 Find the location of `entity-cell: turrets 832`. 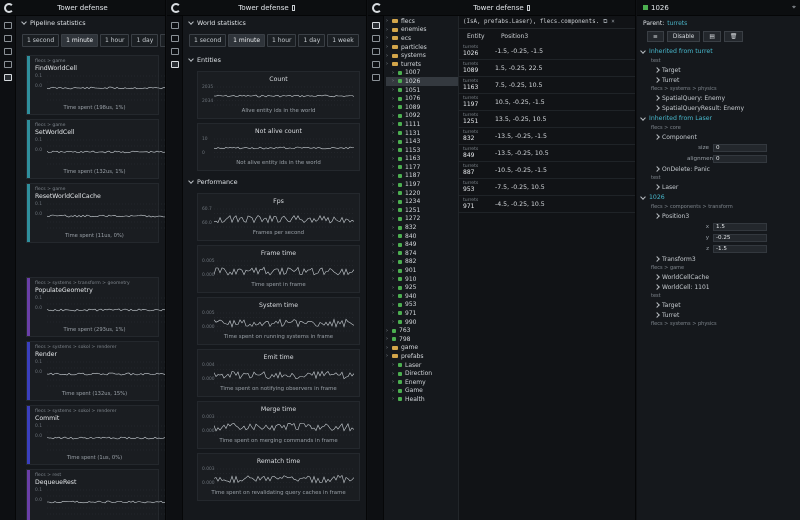

entity-cell: turrets 832 is located at coordinates (474, 136).